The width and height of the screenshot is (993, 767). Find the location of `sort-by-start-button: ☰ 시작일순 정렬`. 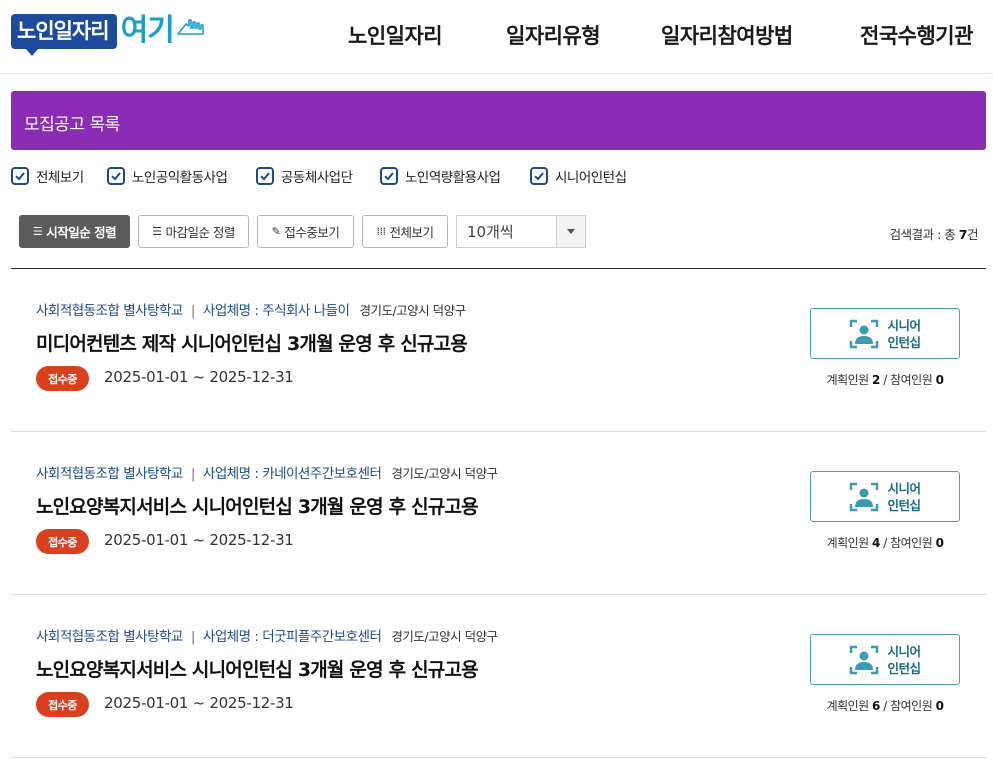

sort-by-start-button: ☰ 시작일순 정렬 is located at coordinates (74, 231).